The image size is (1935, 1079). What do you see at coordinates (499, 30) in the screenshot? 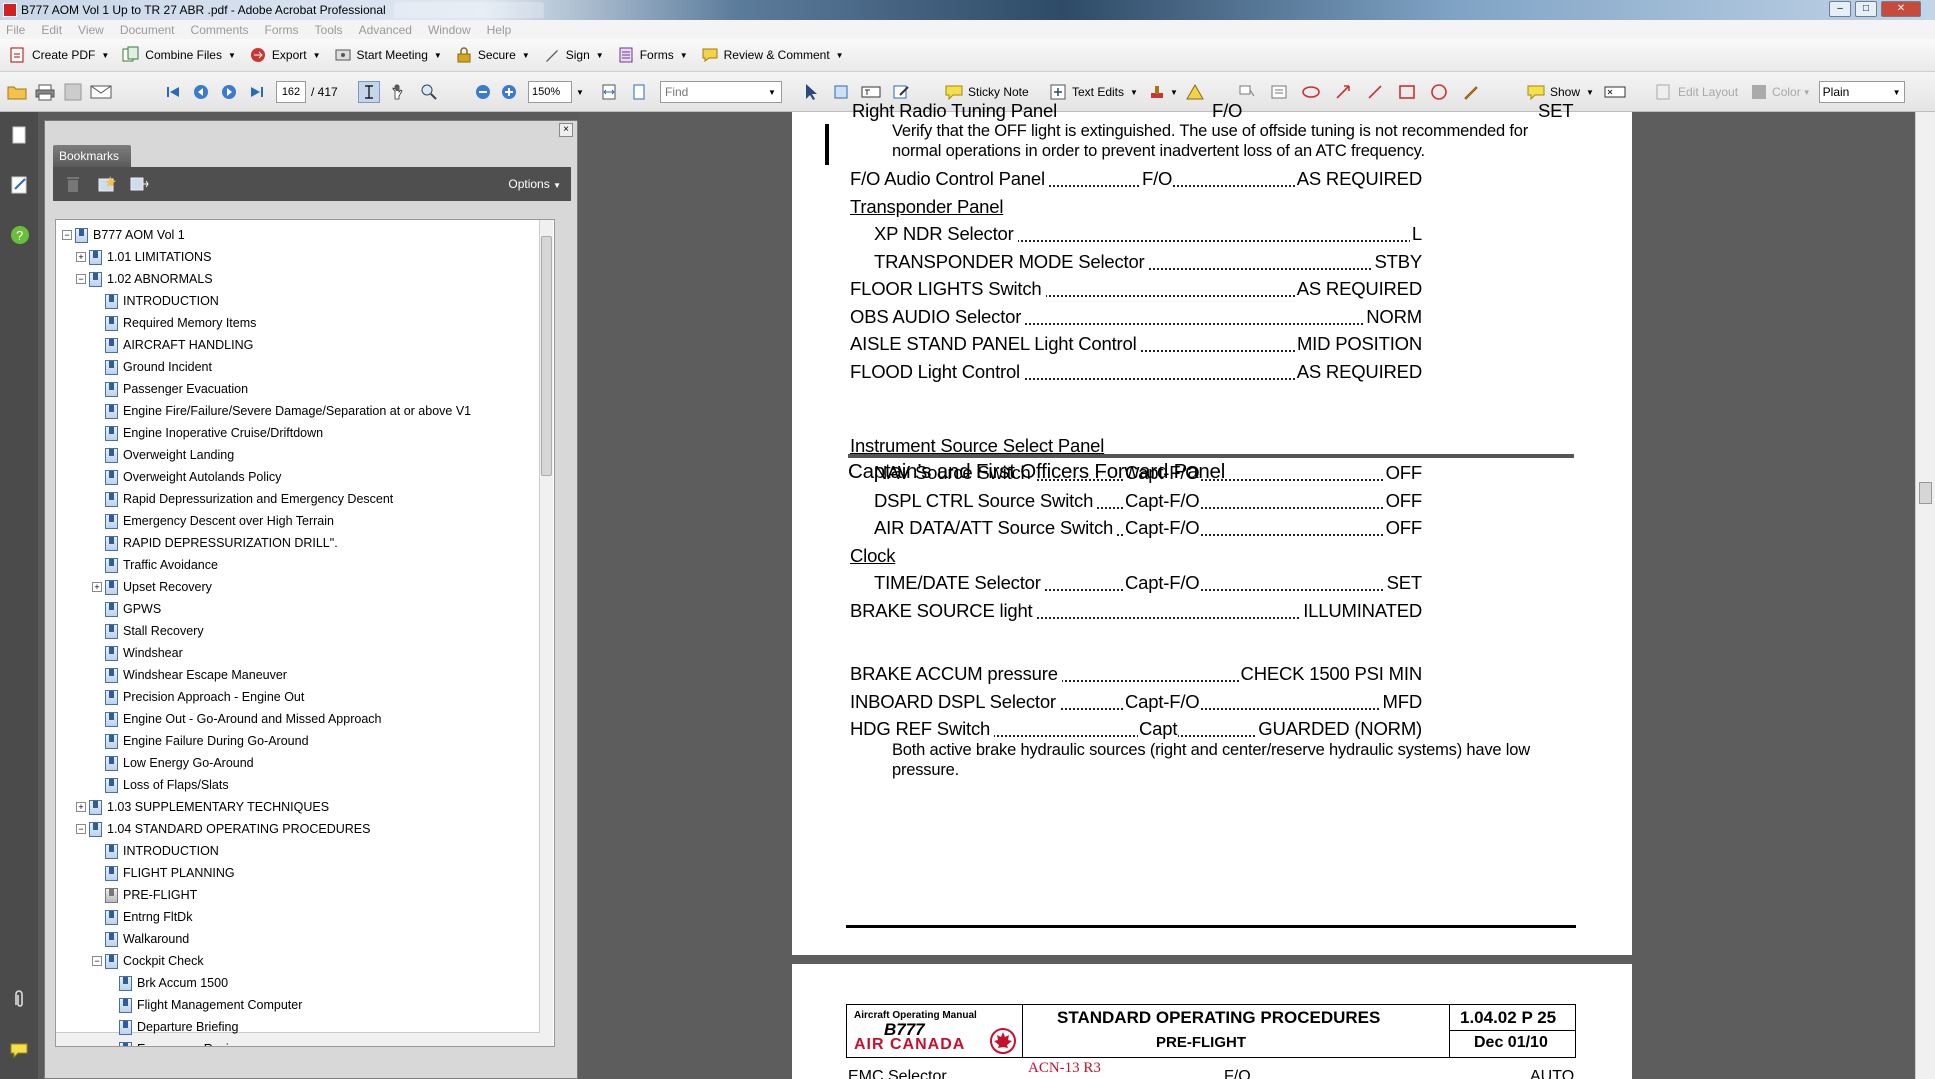
I see `menu-help: Help` at bounding box center [499, 30].